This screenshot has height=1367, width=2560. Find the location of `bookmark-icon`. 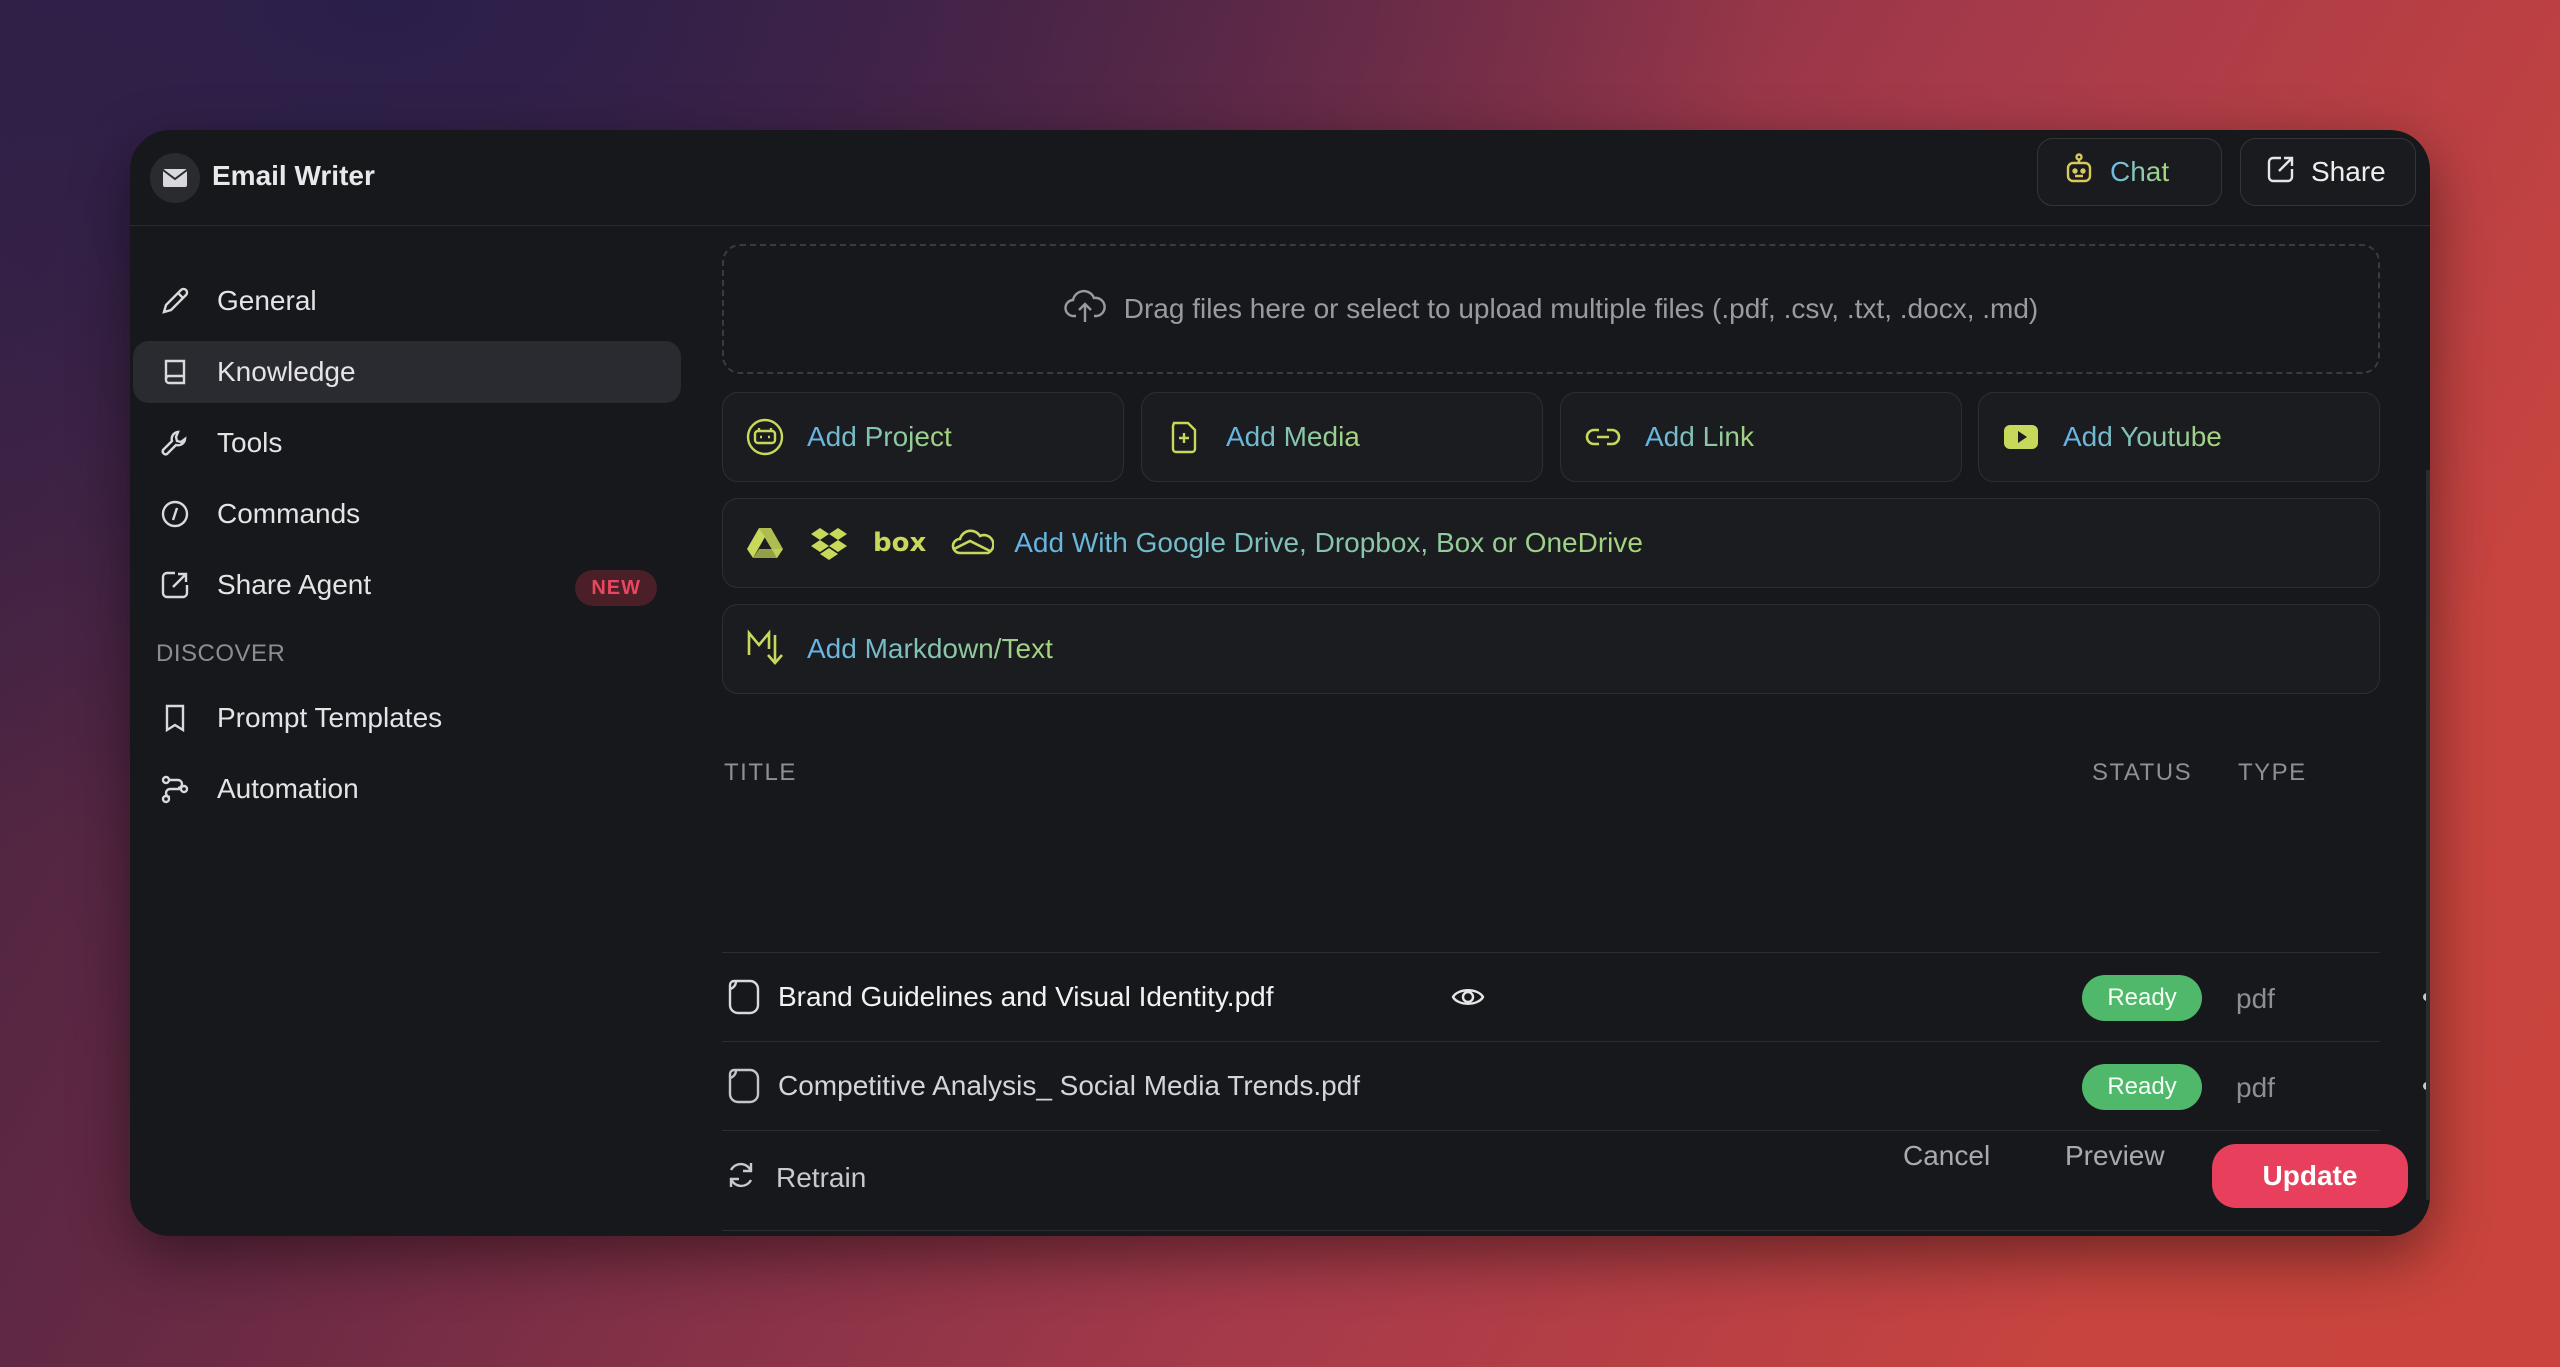

bookmark-icon is located at coordinates (175, 718).